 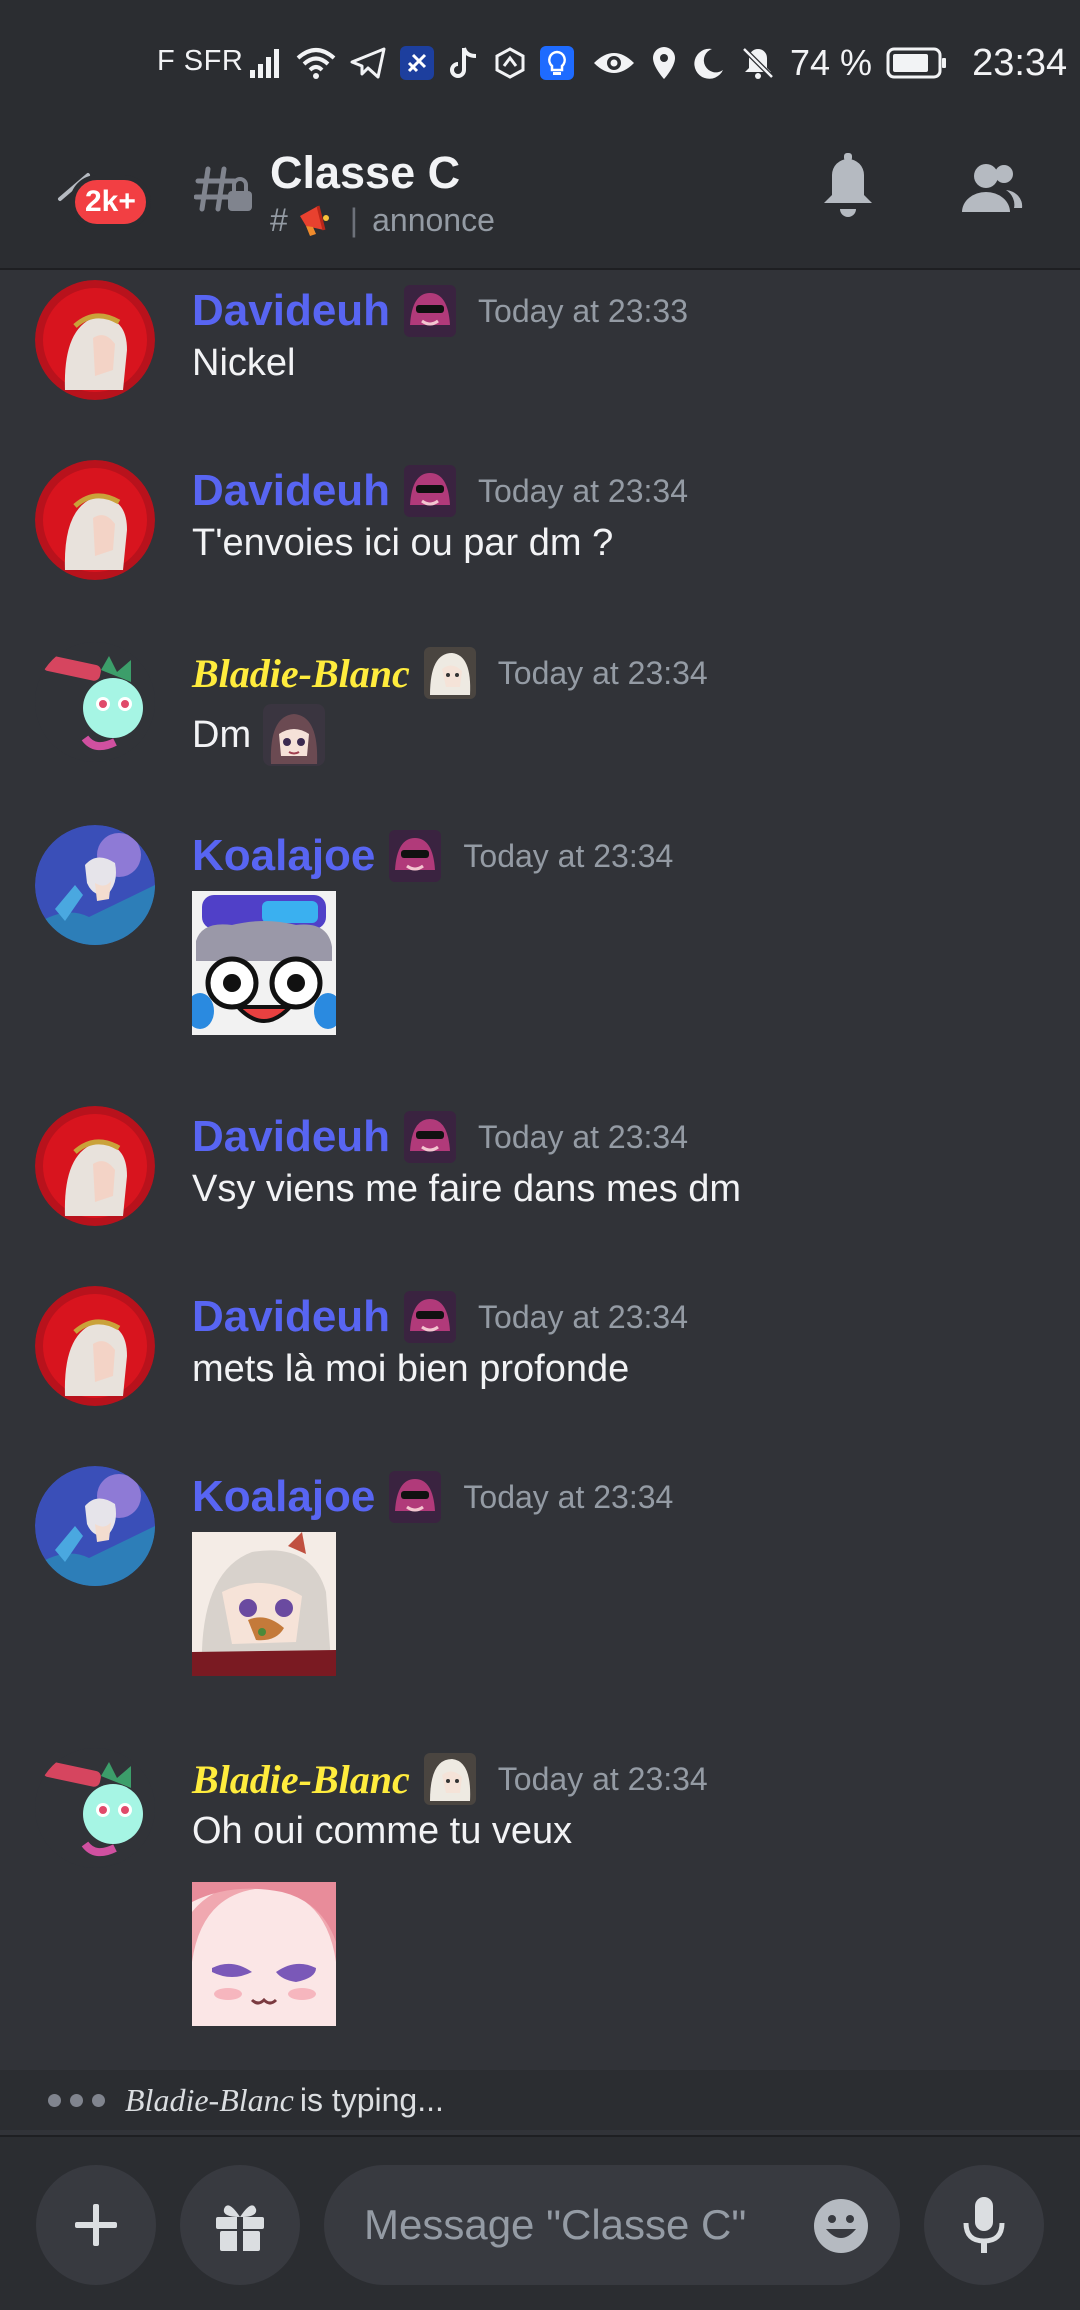 What do you see at coordinates (614, 63) in the screenshot?
I see `eye-icon` at bounding box center [614, 63].